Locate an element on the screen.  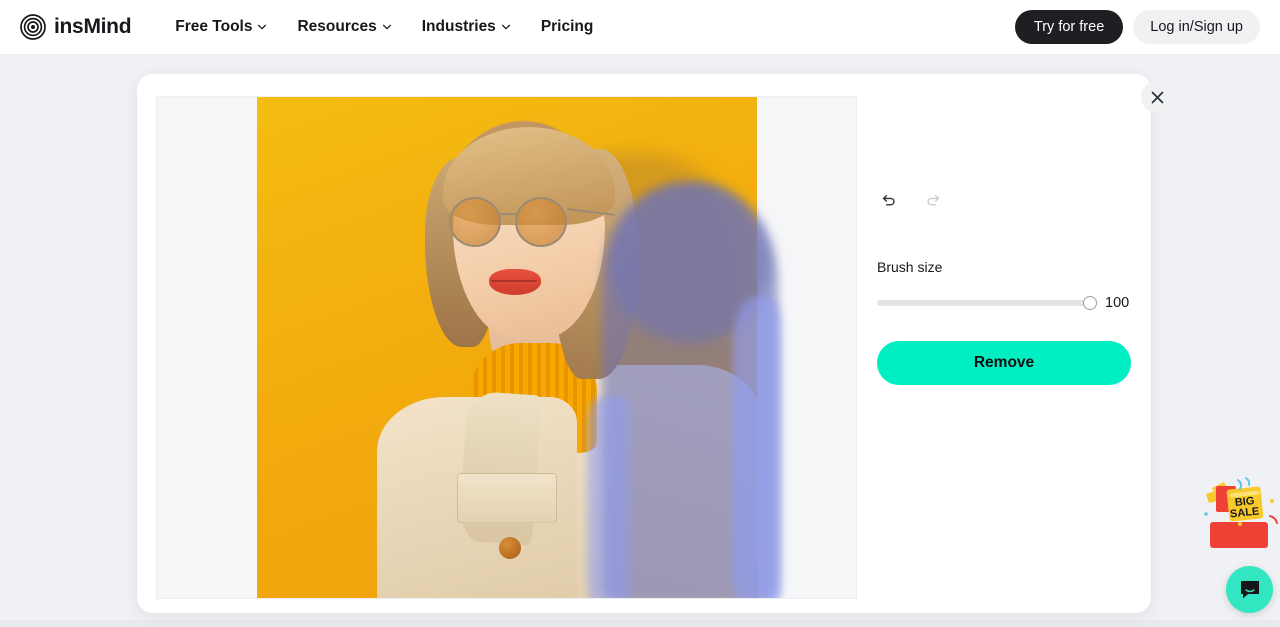
big-sale-badge: BIG SALE is located at coordinates (1239, 512).